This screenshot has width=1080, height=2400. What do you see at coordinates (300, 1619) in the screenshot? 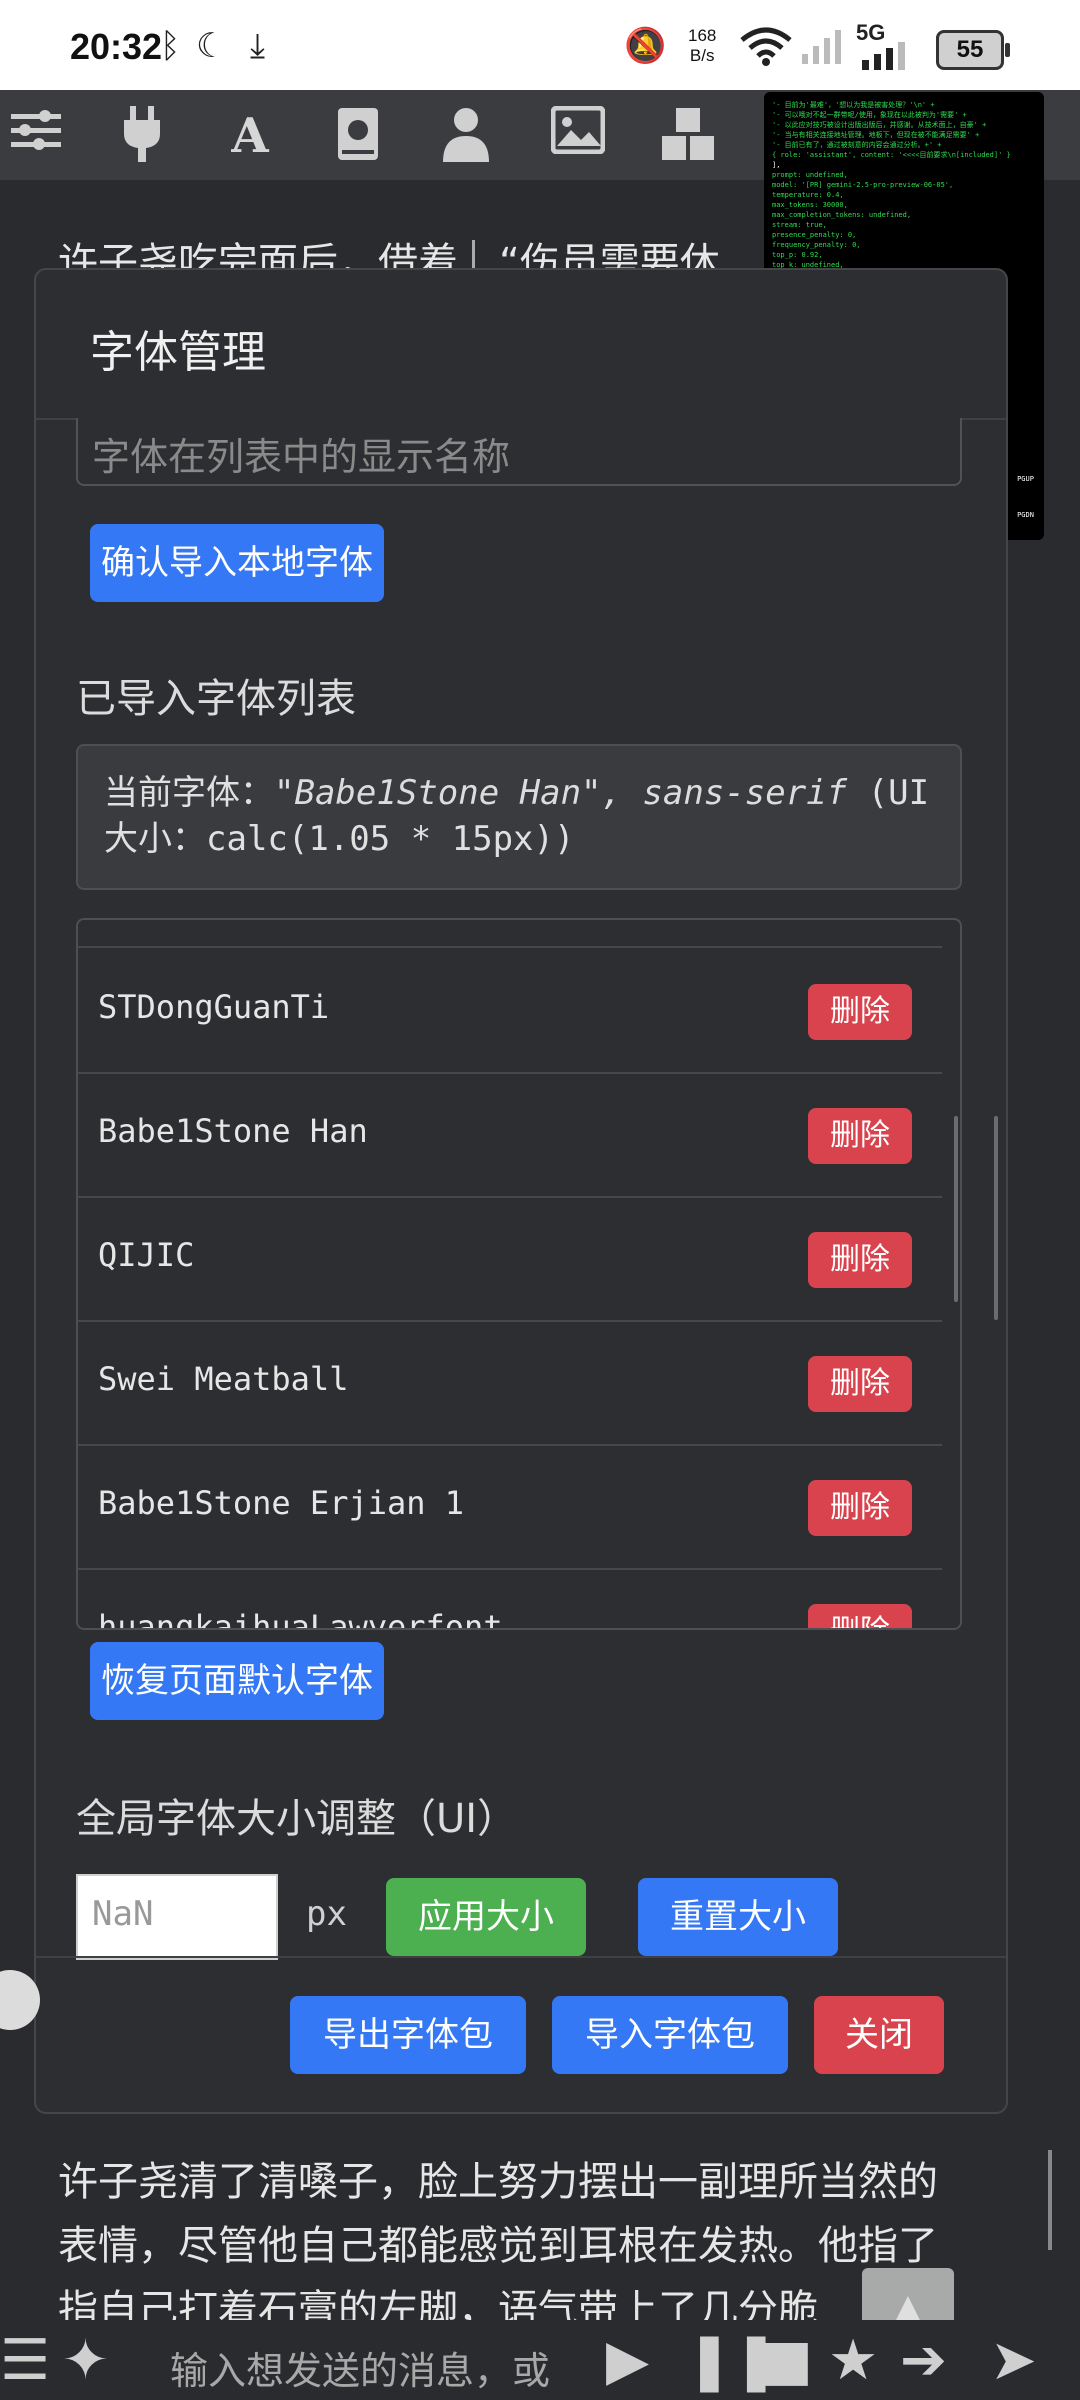
I see `font-name: huangkaihuaLawyerfont` at bounding box center [300, 1619].